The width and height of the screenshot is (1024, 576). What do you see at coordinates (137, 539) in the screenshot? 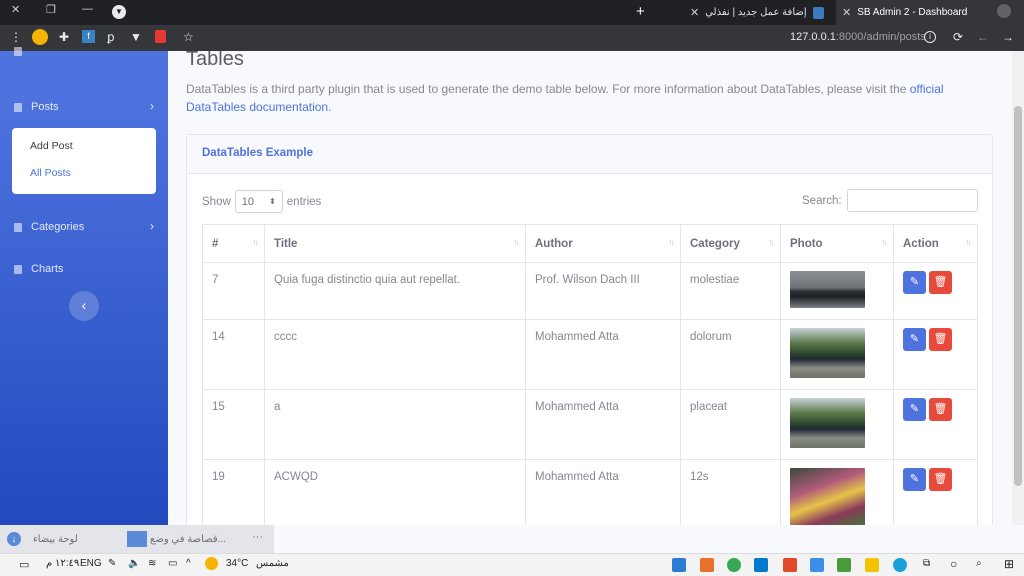
I see `download-bar: ↓ لوحة بيضاء قصاصة في وضع... ···` at bounding box center [137, 539].